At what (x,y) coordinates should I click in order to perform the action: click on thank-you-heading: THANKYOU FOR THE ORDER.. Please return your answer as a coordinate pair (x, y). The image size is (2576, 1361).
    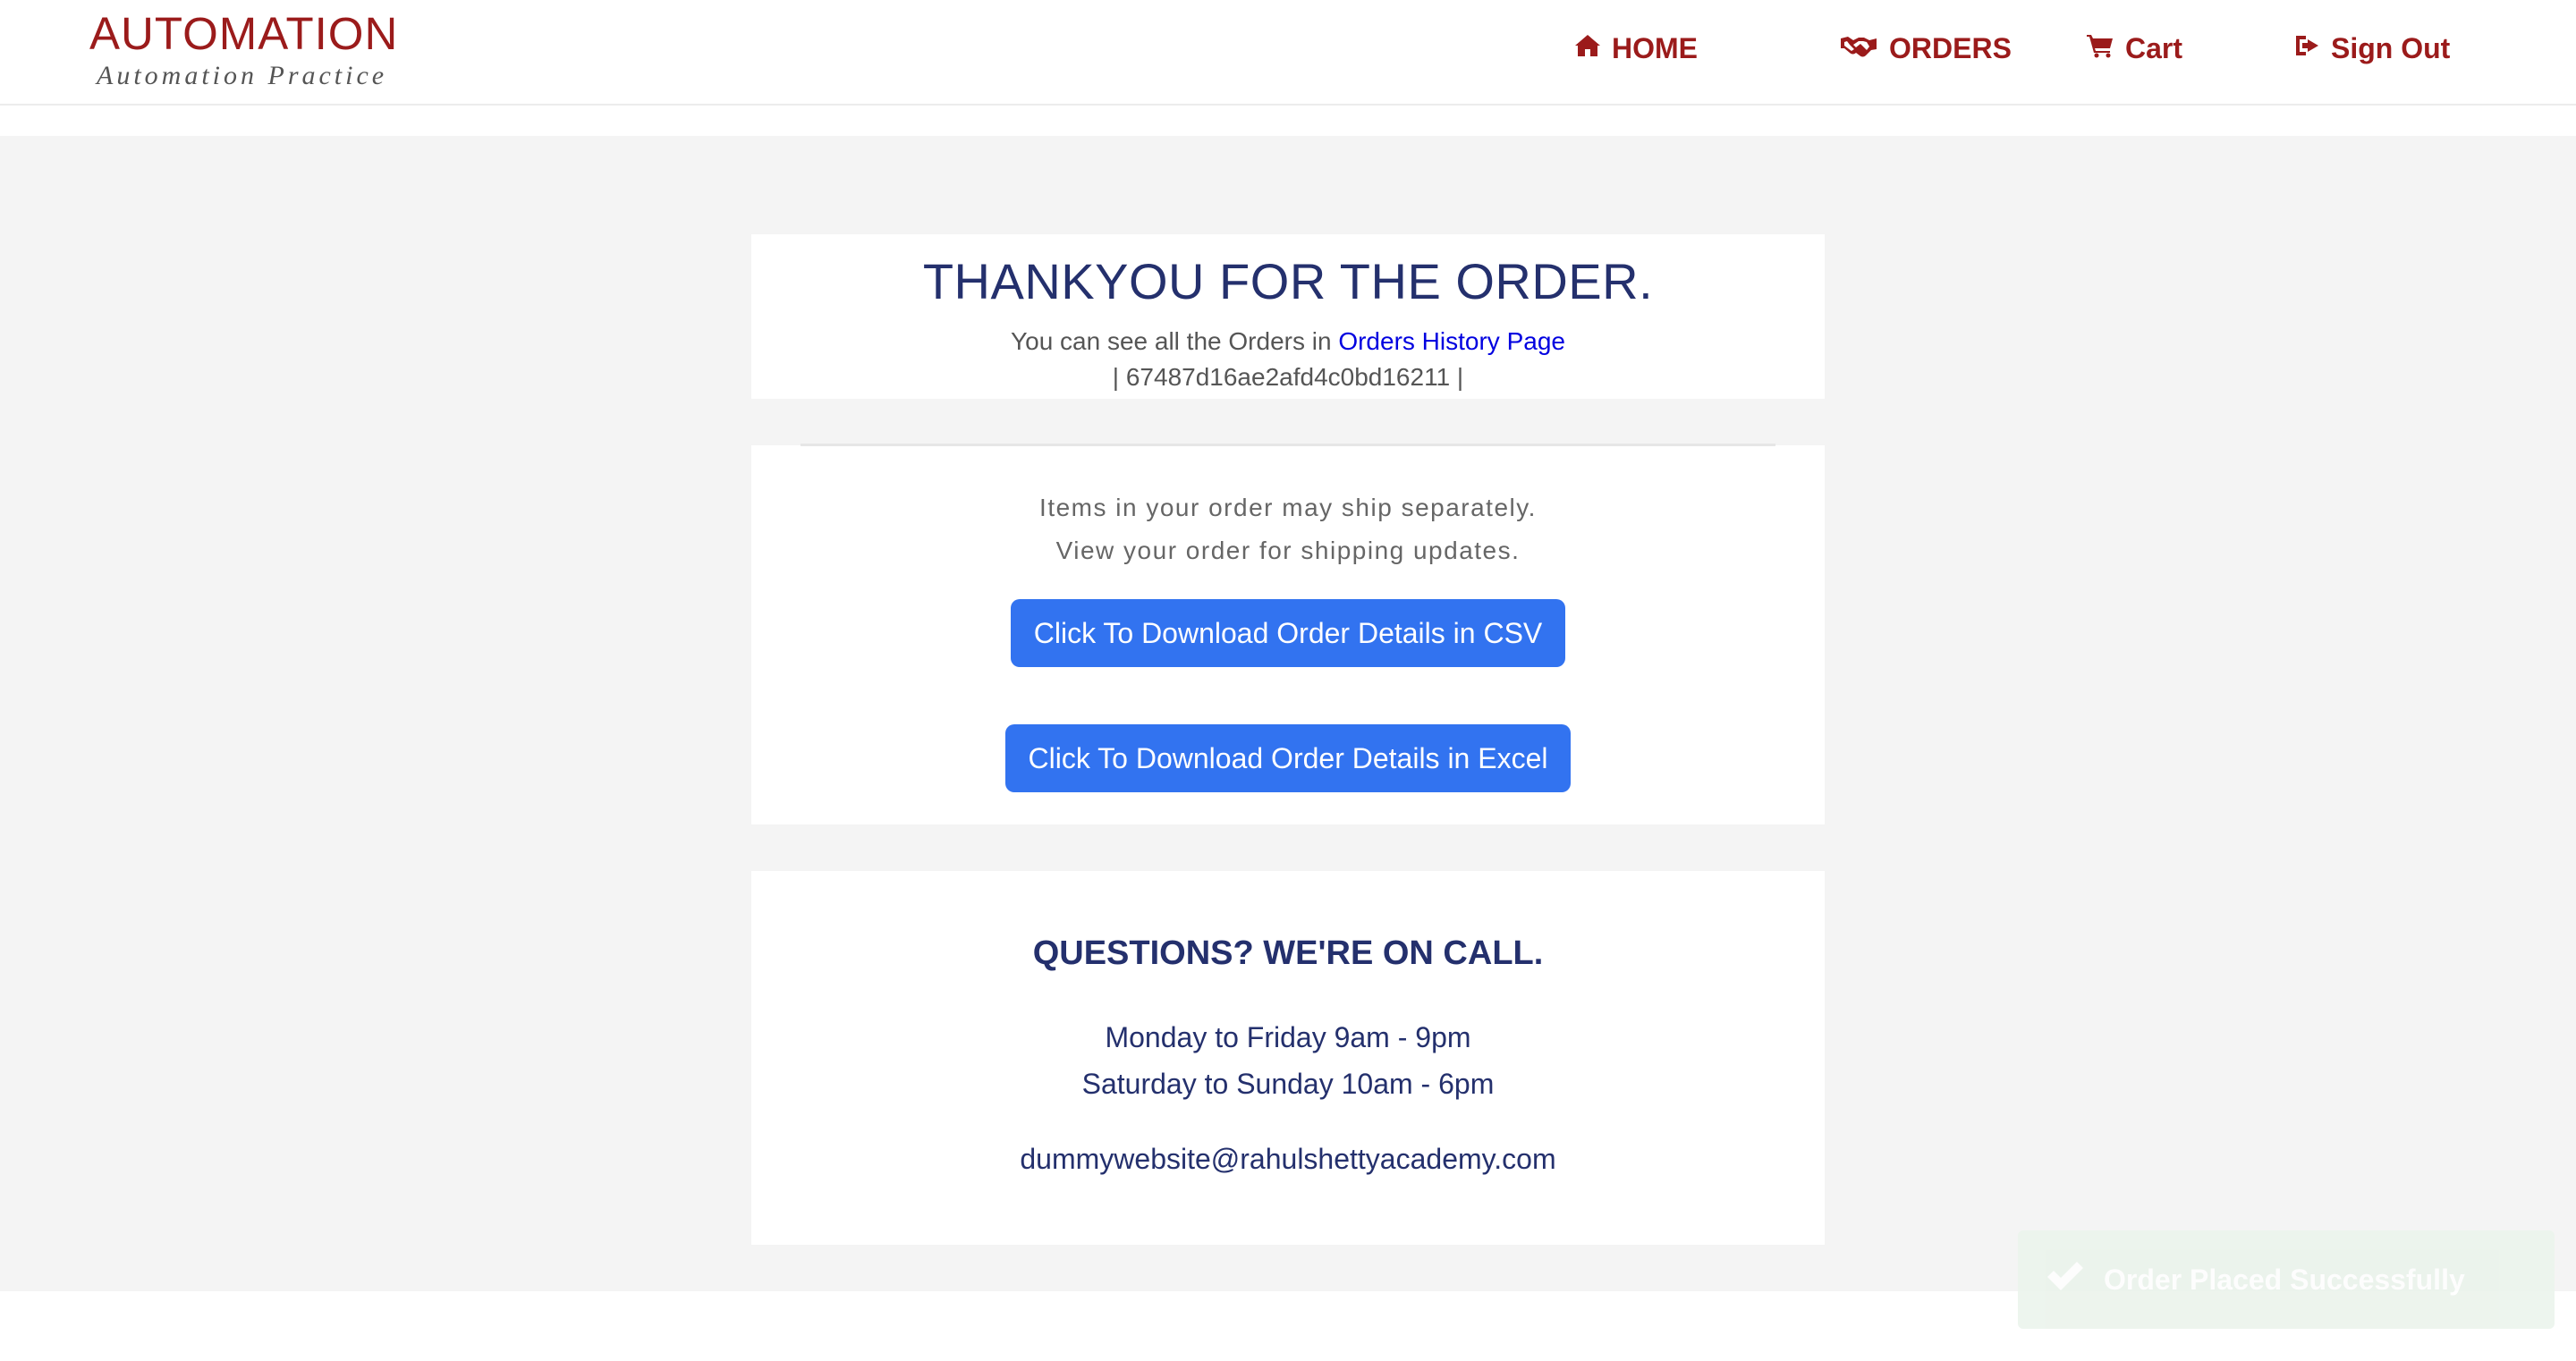
    Looking at the image, I should click on (1288, 281).